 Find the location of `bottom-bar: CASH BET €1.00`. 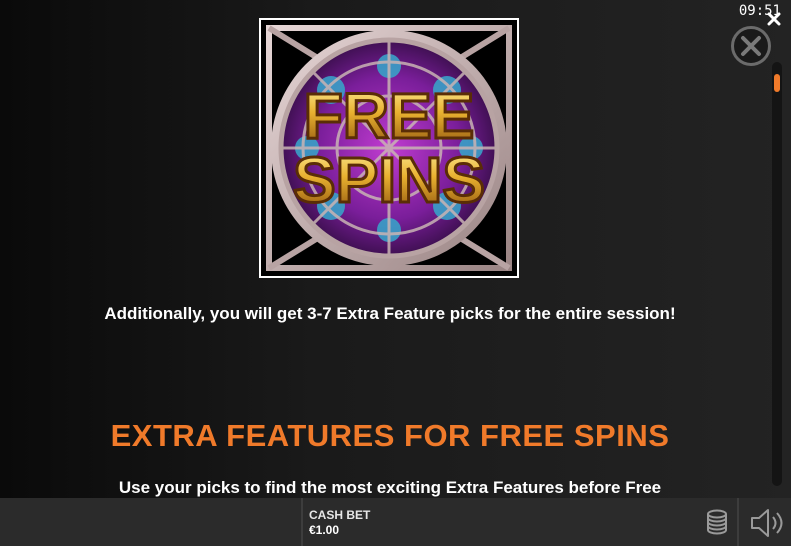

bottom-bar: CASH BET €1.00 is located at coordinates (395, 522).